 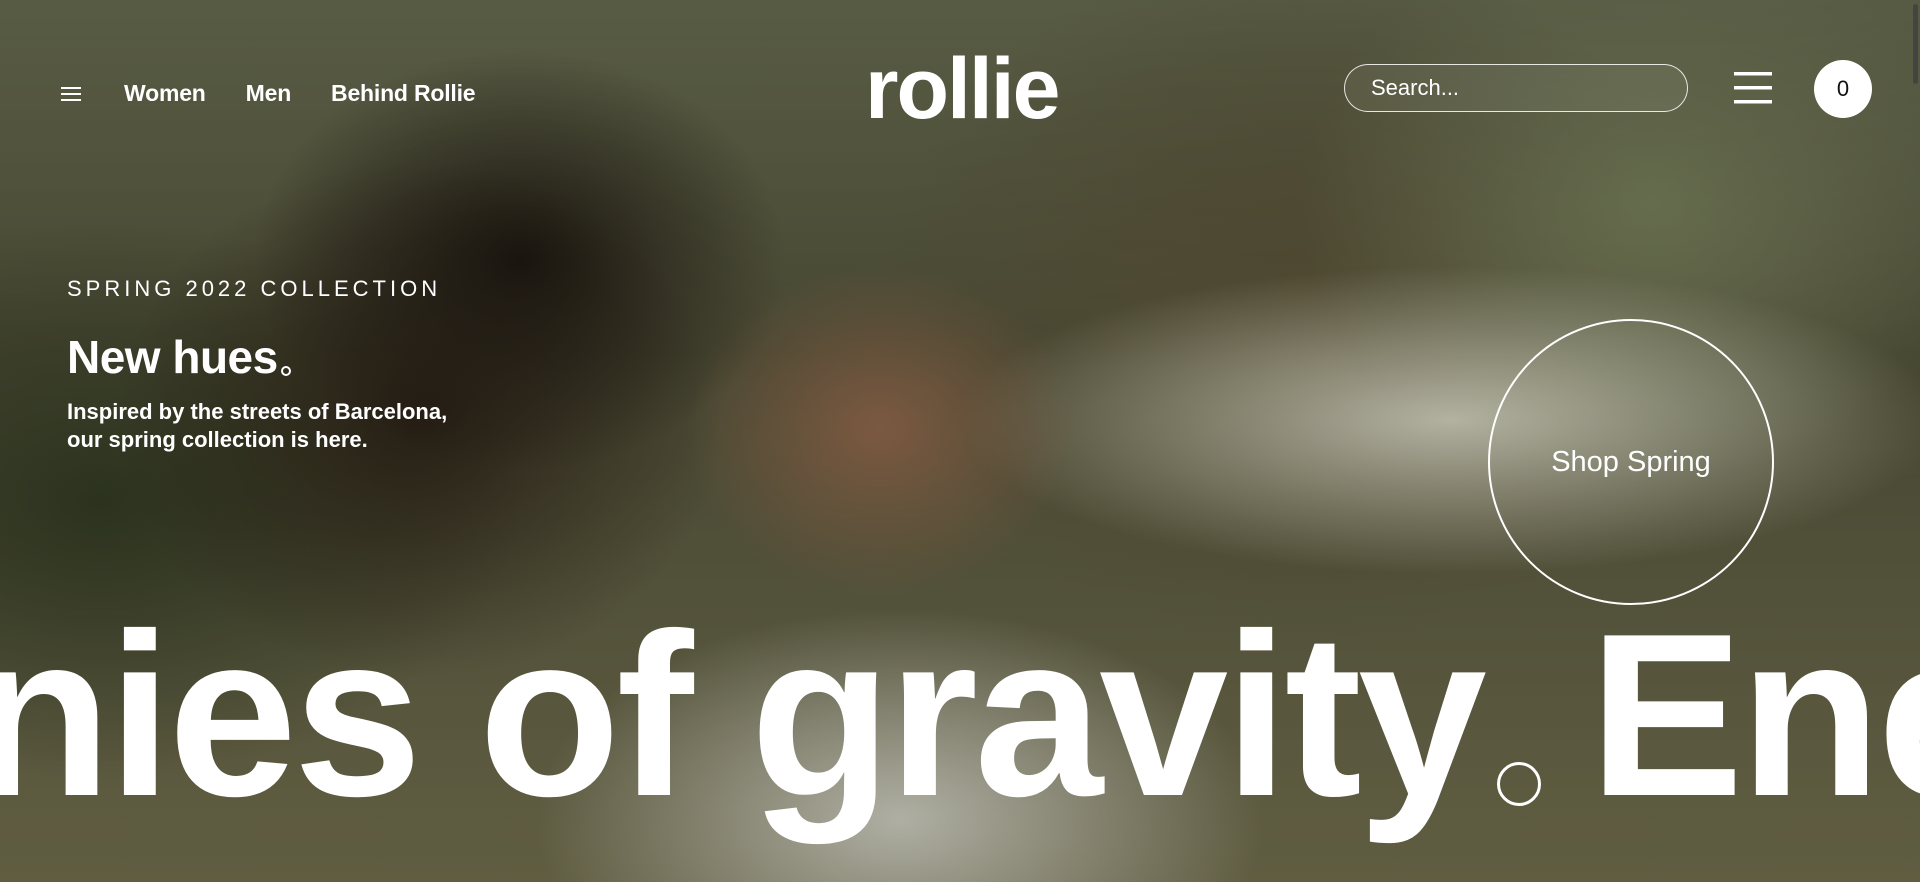 What do you see at coordinates (1753, 88) in the screenshot?
I see `menu-hamburger-icon` at bounding box center [1753, 88].